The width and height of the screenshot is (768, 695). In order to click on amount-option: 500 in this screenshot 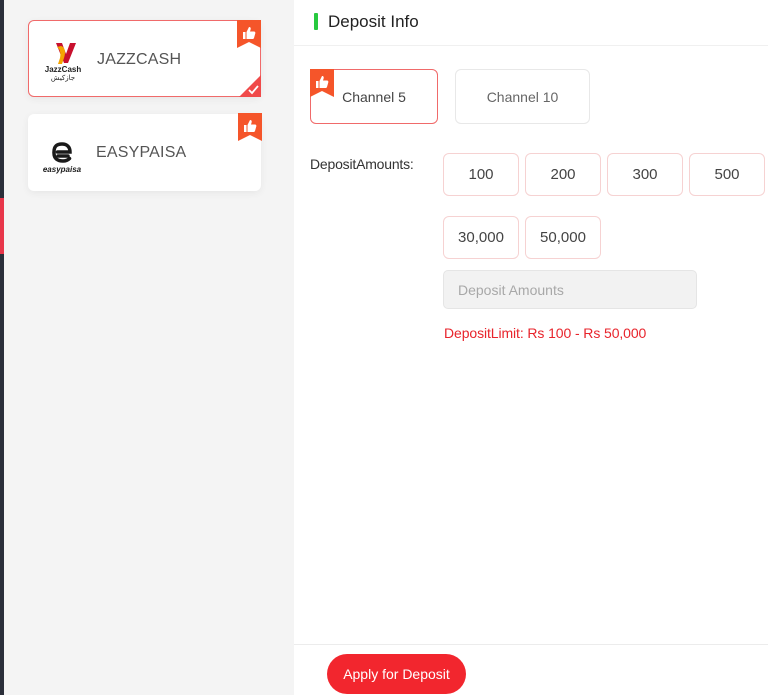, I will do `click(727, 174)`.